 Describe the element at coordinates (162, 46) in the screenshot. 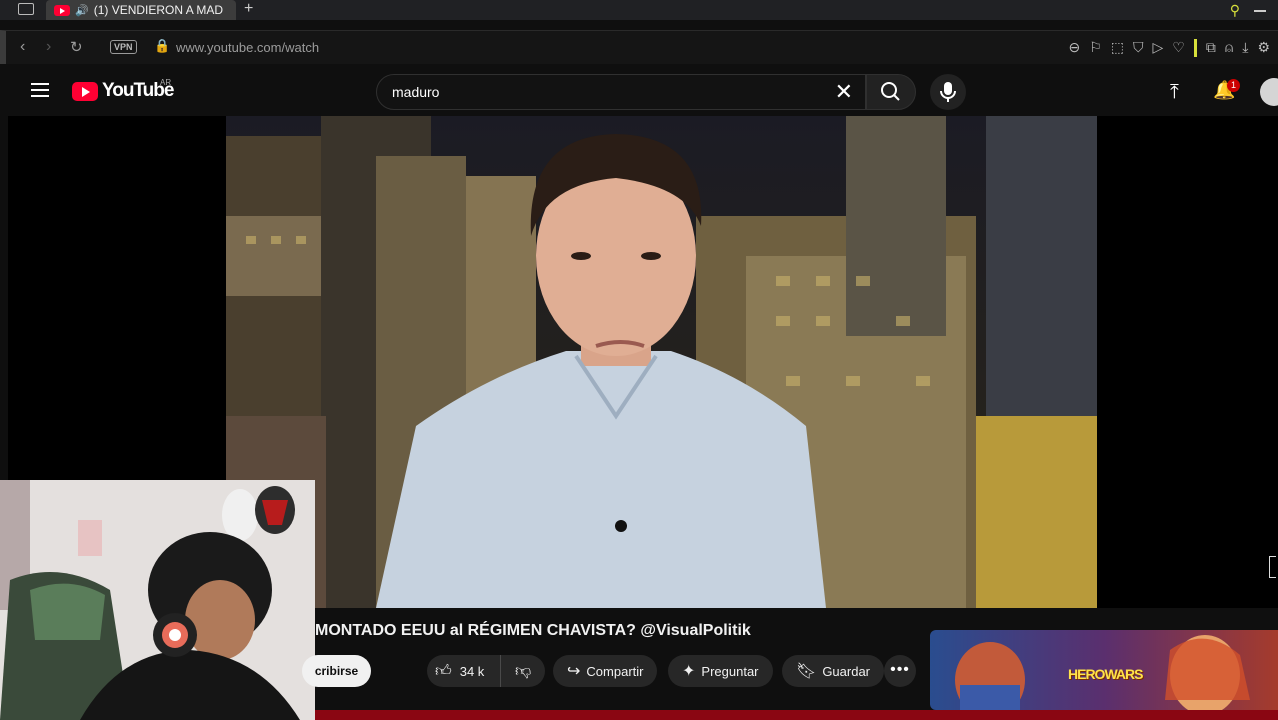

I see `lock-icon: 🔒` at that location.